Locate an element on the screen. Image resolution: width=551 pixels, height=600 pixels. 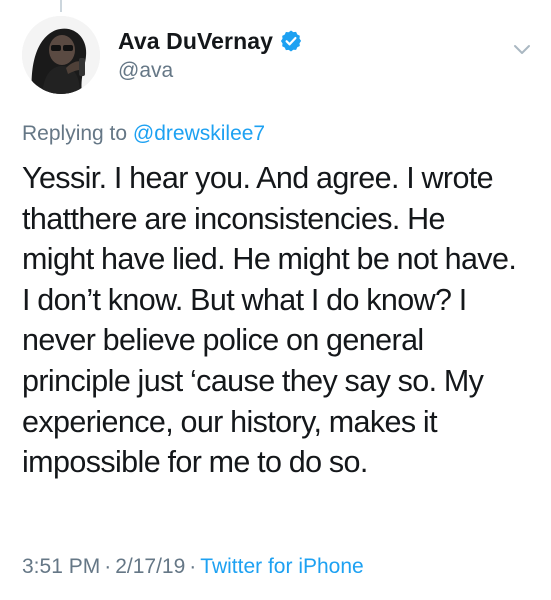
avatar-image is located at coordinates (61, 55).